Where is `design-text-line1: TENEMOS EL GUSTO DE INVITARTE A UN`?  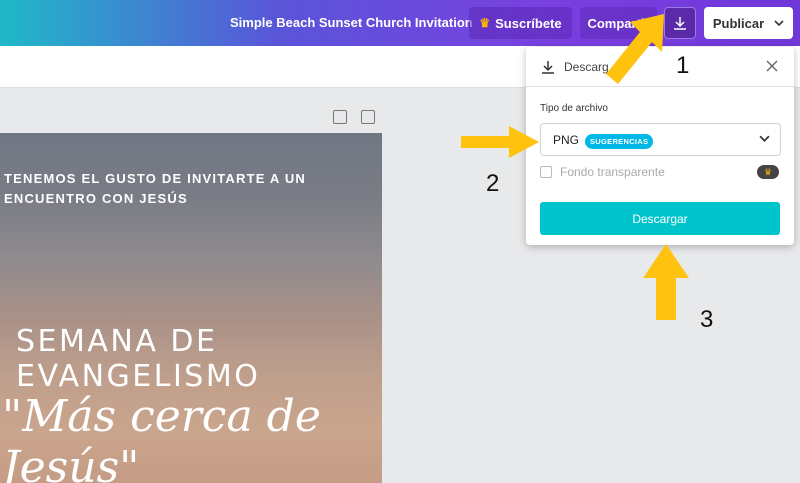
design-text-line1: TENEMOS EL GUSTO DE INVITARTE A UN is located at coordinates (155, 178).